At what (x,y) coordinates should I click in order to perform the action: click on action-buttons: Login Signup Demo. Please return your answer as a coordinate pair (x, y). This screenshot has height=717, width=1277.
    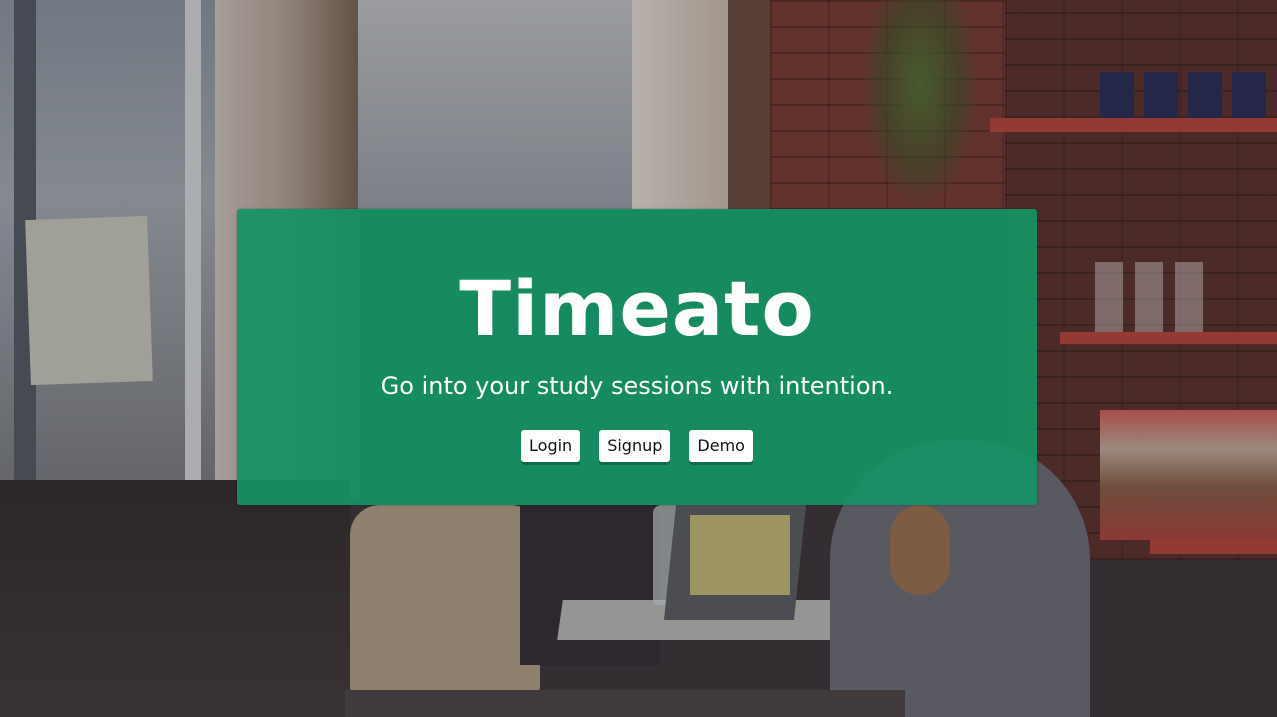
    Looking at the image, I should click on (637, 446).